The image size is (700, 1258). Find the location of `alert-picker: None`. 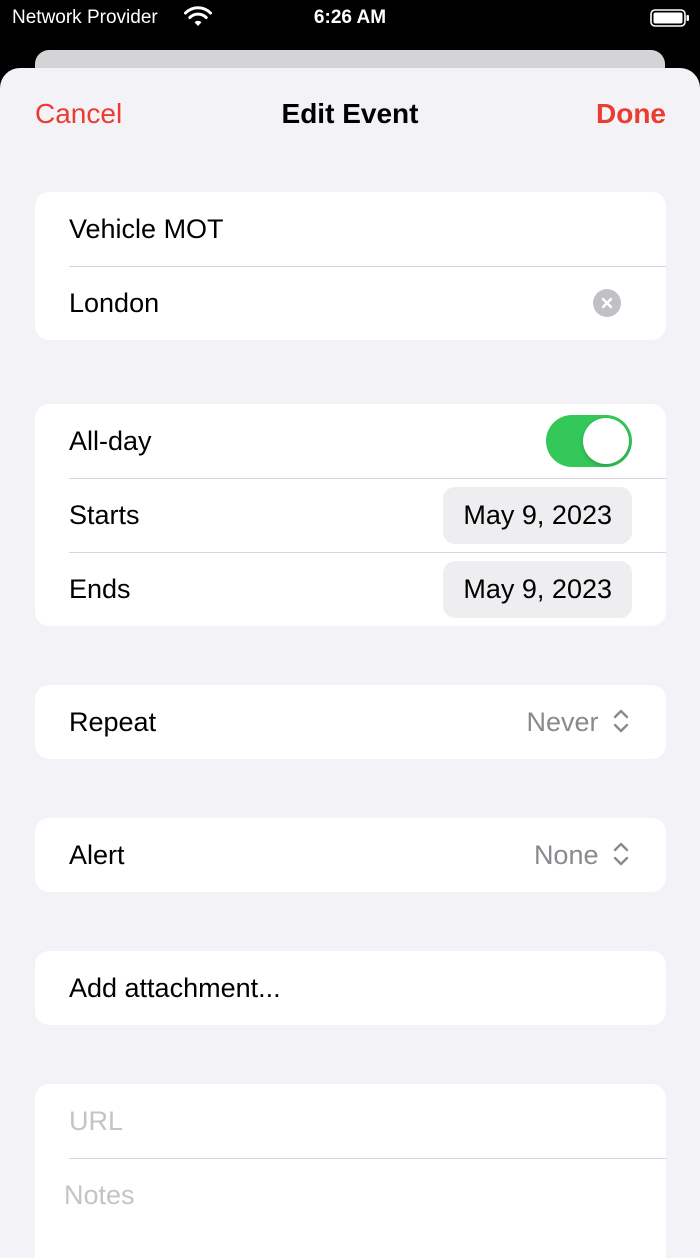

alert-picker: None is located at coordinates (582, 855).